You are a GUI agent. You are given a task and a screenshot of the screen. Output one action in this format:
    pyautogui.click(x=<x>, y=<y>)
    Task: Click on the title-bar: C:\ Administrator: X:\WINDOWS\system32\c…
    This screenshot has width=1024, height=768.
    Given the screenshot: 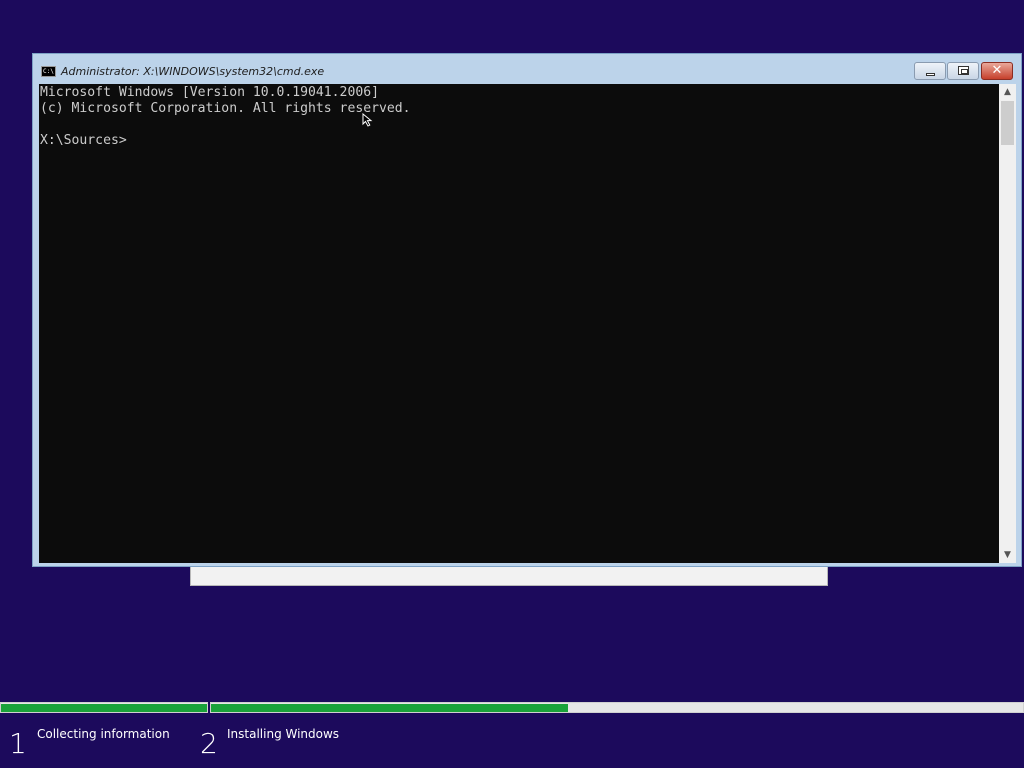 What is the action you would take?
    pyautogui.click(x=527, y=69)
    